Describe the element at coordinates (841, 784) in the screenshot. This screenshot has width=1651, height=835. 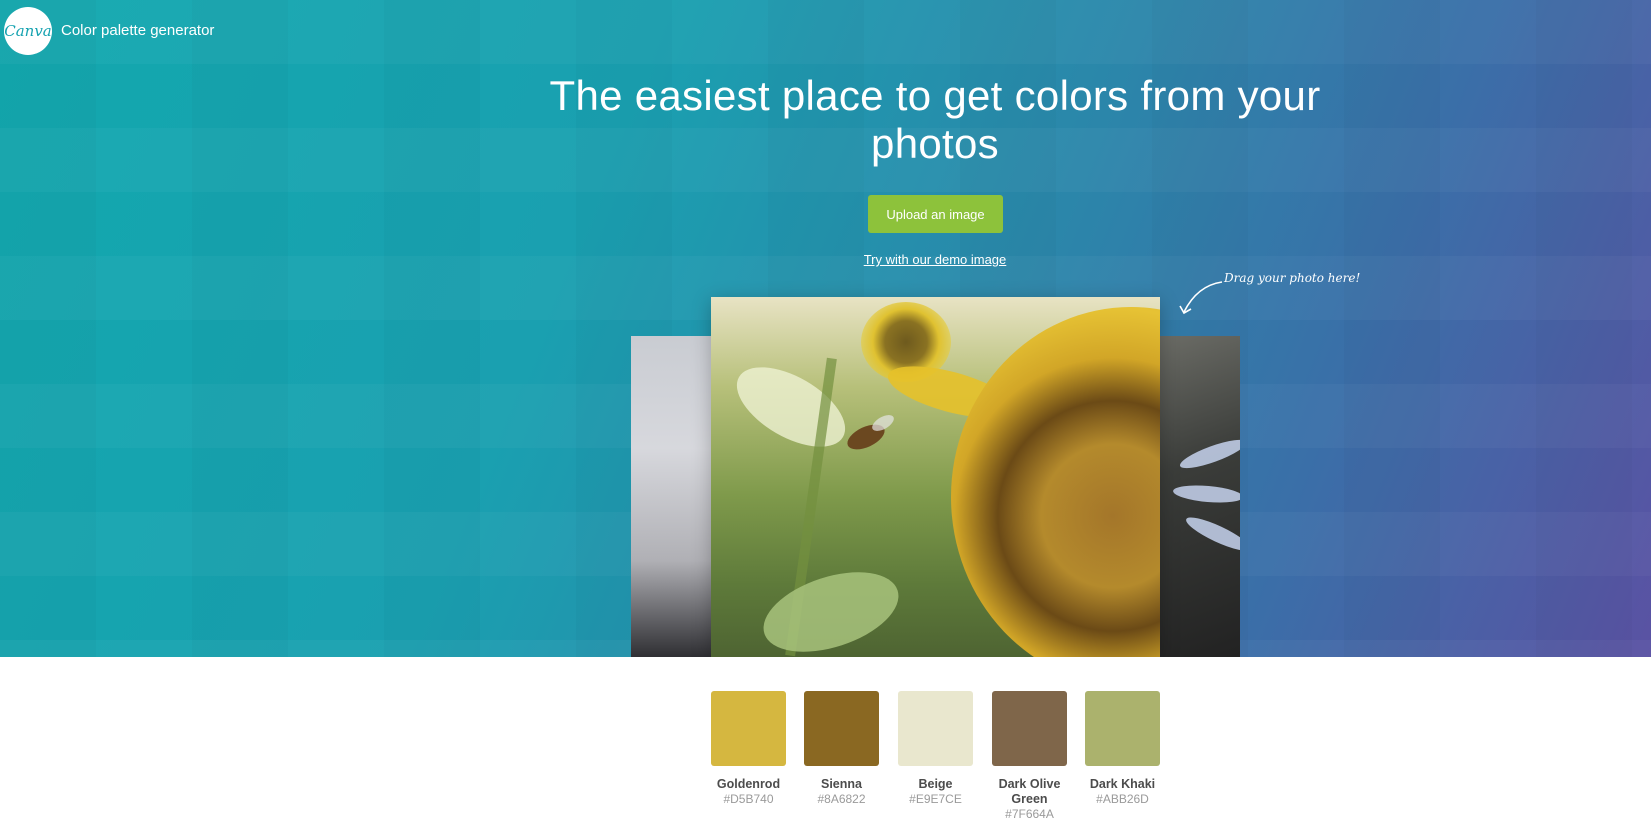
I see `swatch-name: Sienna` at that location.